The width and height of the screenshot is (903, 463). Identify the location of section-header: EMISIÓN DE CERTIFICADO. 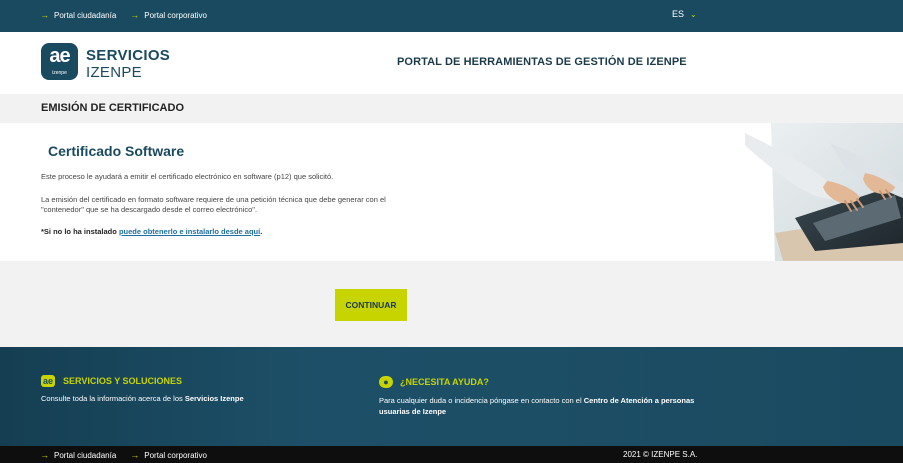
(451, 108).